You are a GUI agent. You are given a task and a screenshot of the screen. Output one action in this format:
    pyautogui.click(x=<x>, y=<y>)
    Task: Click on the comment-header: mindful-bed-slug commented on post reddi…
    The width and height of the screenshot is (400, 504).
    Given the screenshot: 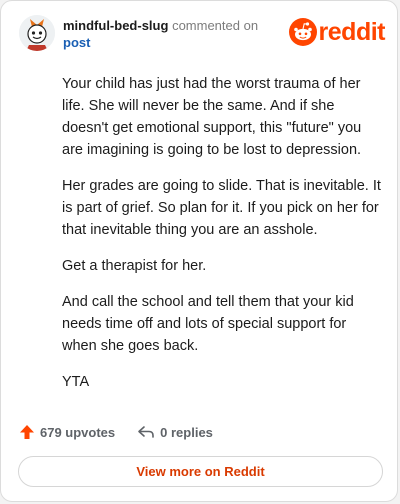 What is the action you would take?
    pyautogui.click(x=202, y=35)
    